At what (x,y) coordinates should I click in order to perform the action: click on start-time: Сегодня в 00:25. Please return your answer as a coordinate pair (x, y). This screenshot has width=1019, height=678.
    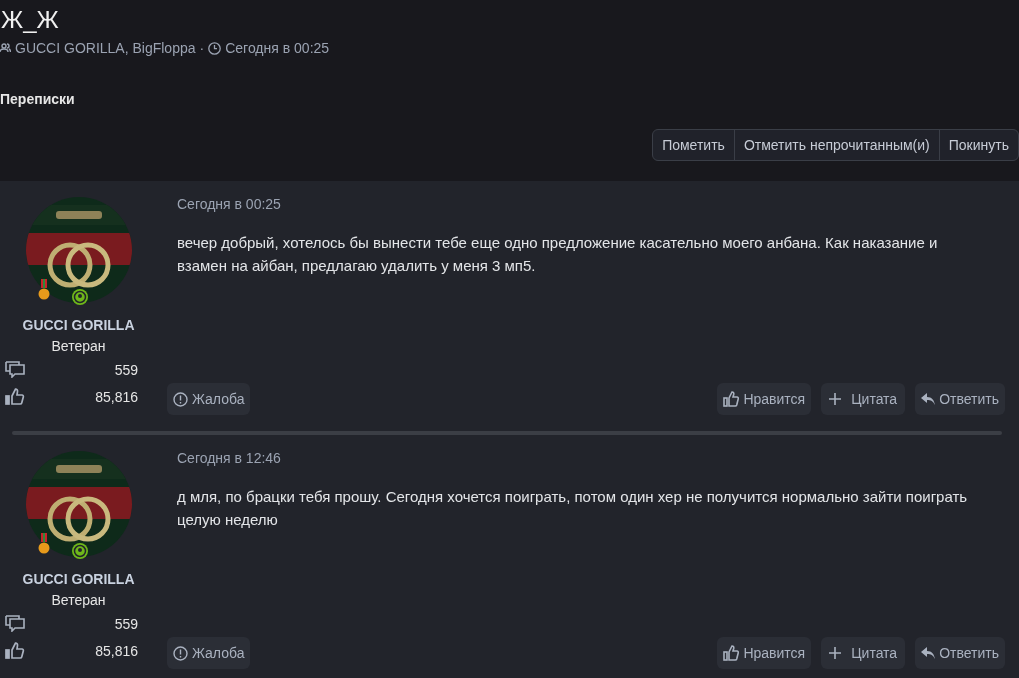
    Looking at the image, I should click on (277, 48).